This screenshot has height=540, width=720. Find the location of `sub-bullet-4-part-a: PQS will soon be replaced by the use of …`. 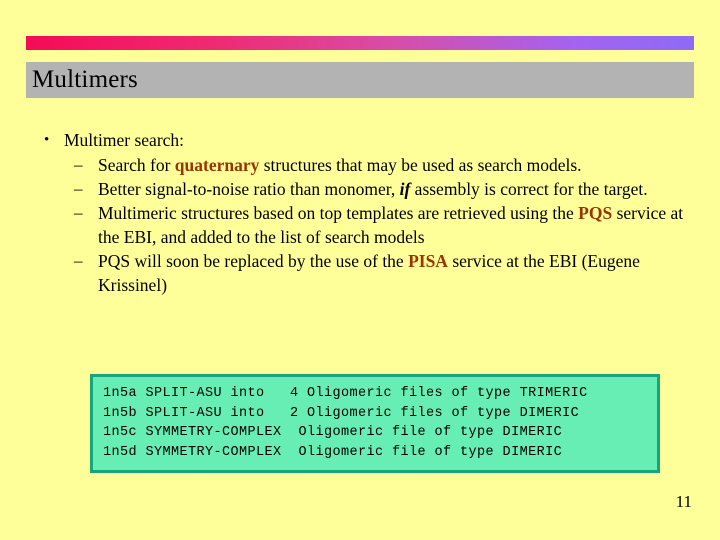

sub-bullet-4-part-a: PQS will soon be replaced by the use of … is located at coordinates (253, 261).